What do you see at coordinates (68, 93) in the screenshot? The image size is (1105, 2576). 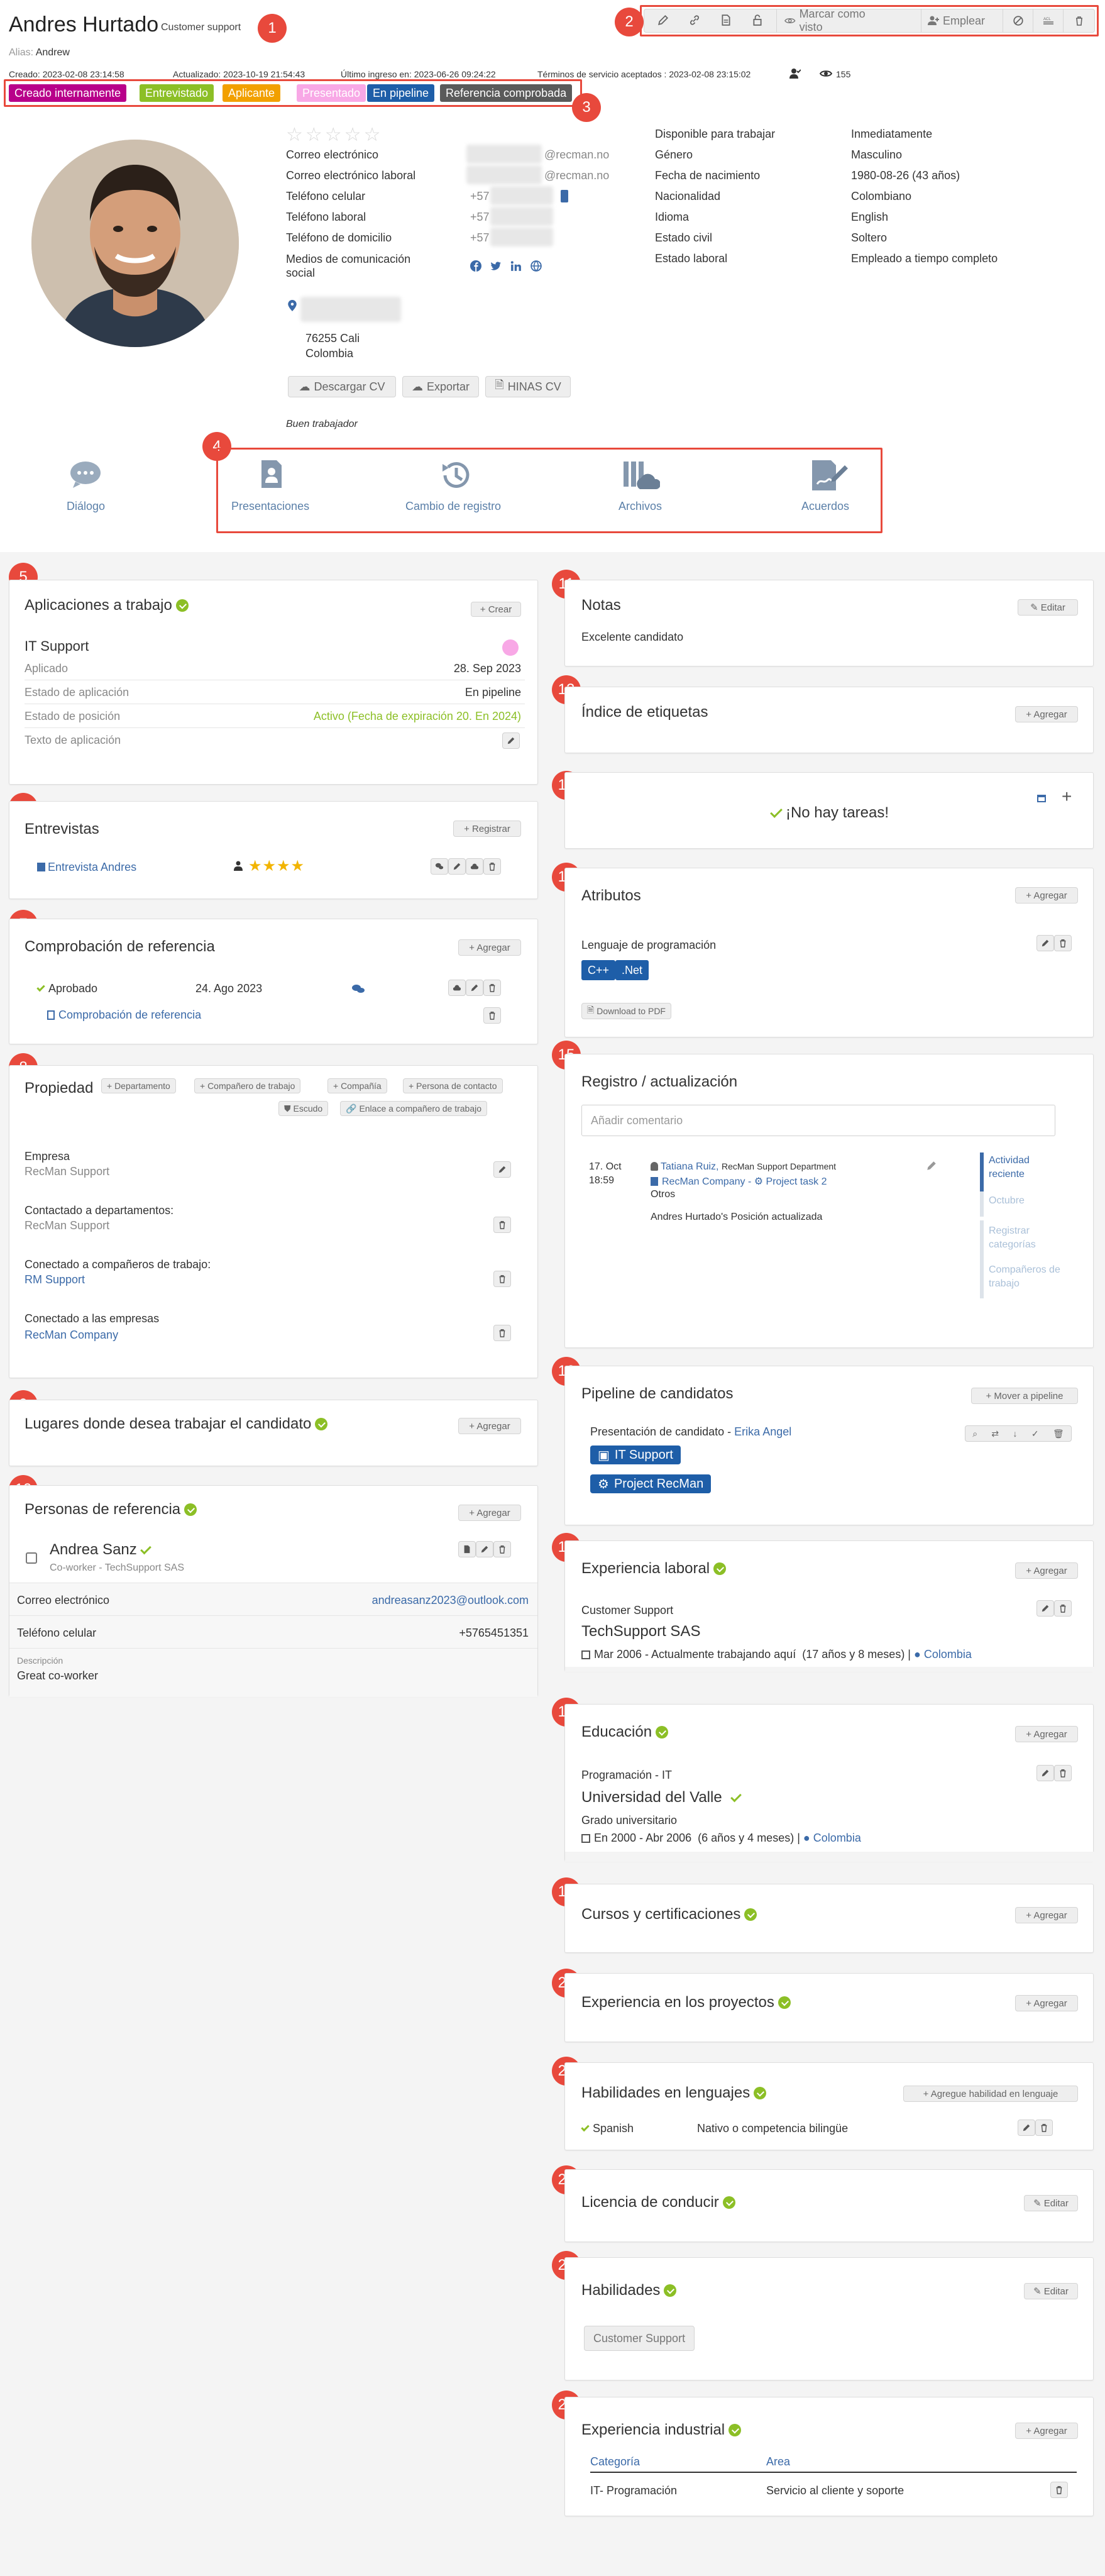 I see `status-tag: Creado internamente` at bounding box center [68, 93].